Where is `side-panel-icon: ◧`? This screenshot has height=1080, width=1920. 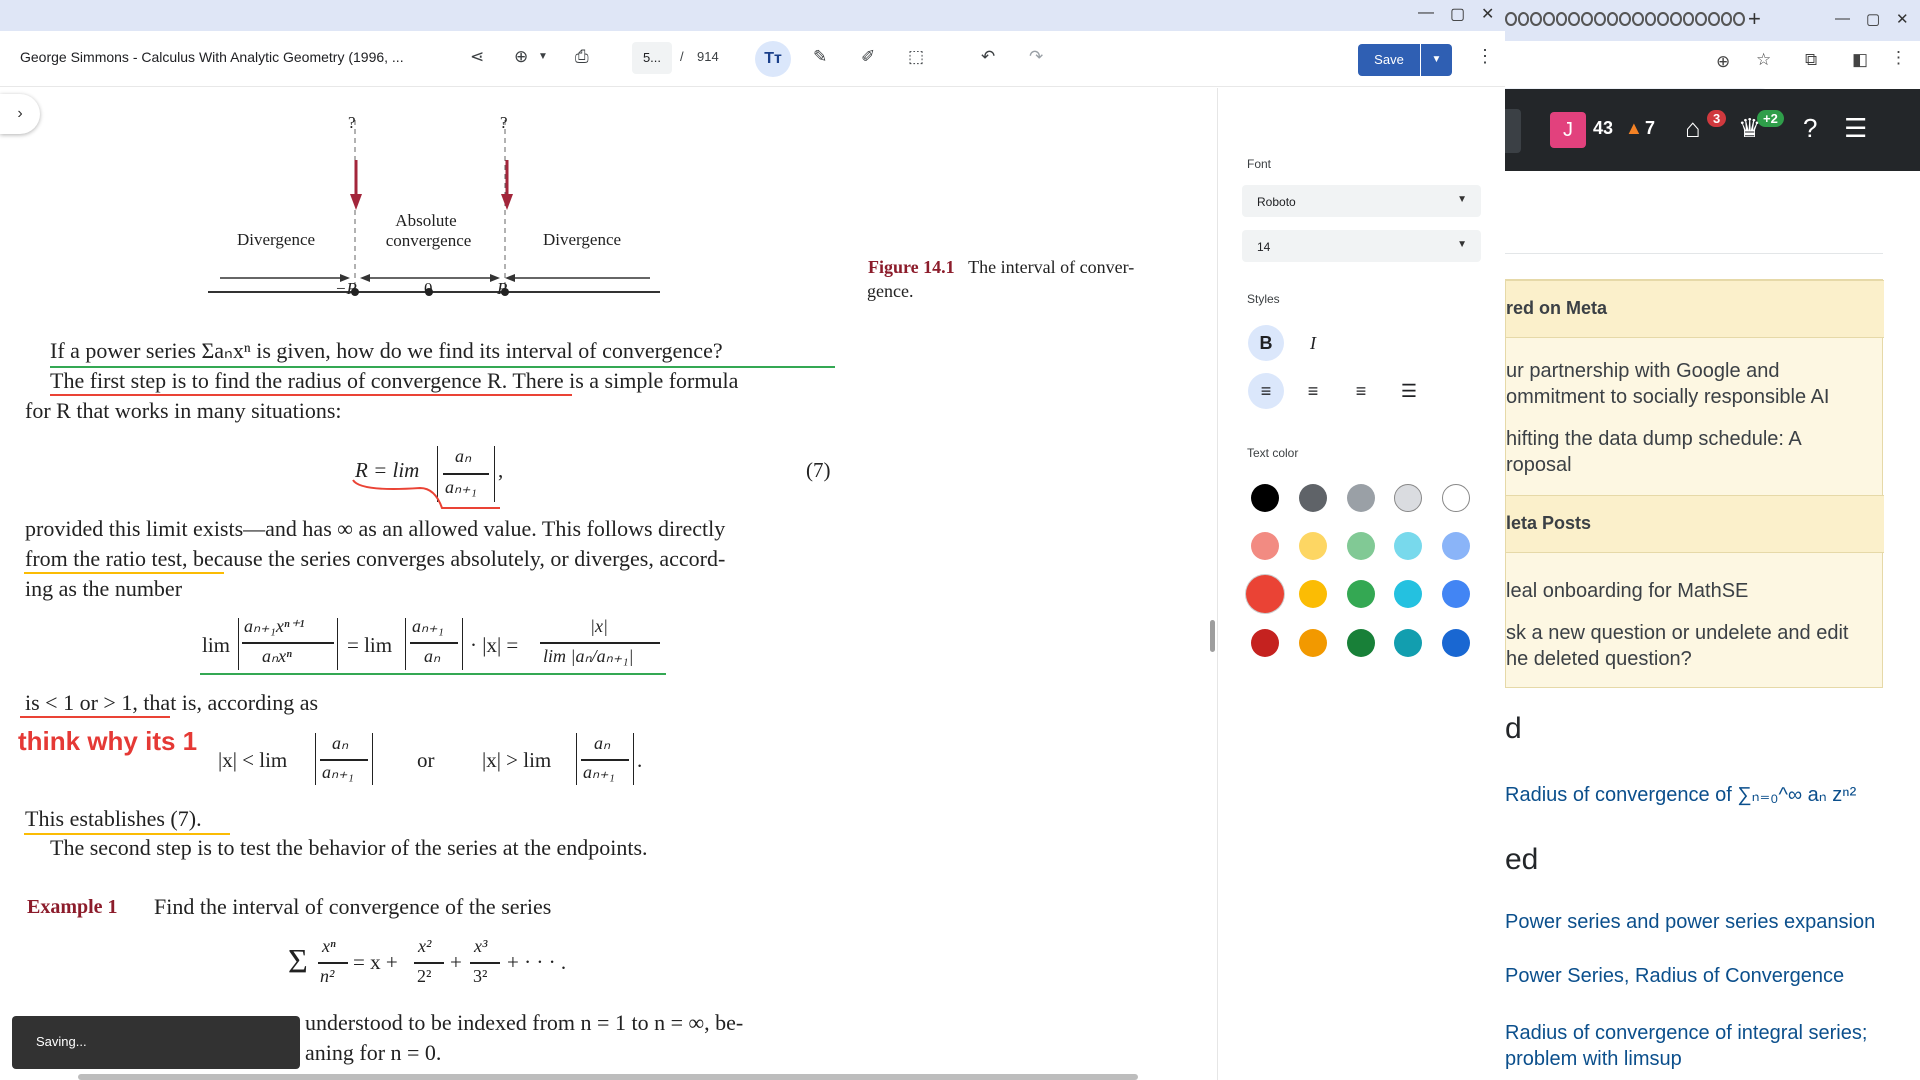 side-panel-icon: ◧ is located at coordinates (1860, 60).